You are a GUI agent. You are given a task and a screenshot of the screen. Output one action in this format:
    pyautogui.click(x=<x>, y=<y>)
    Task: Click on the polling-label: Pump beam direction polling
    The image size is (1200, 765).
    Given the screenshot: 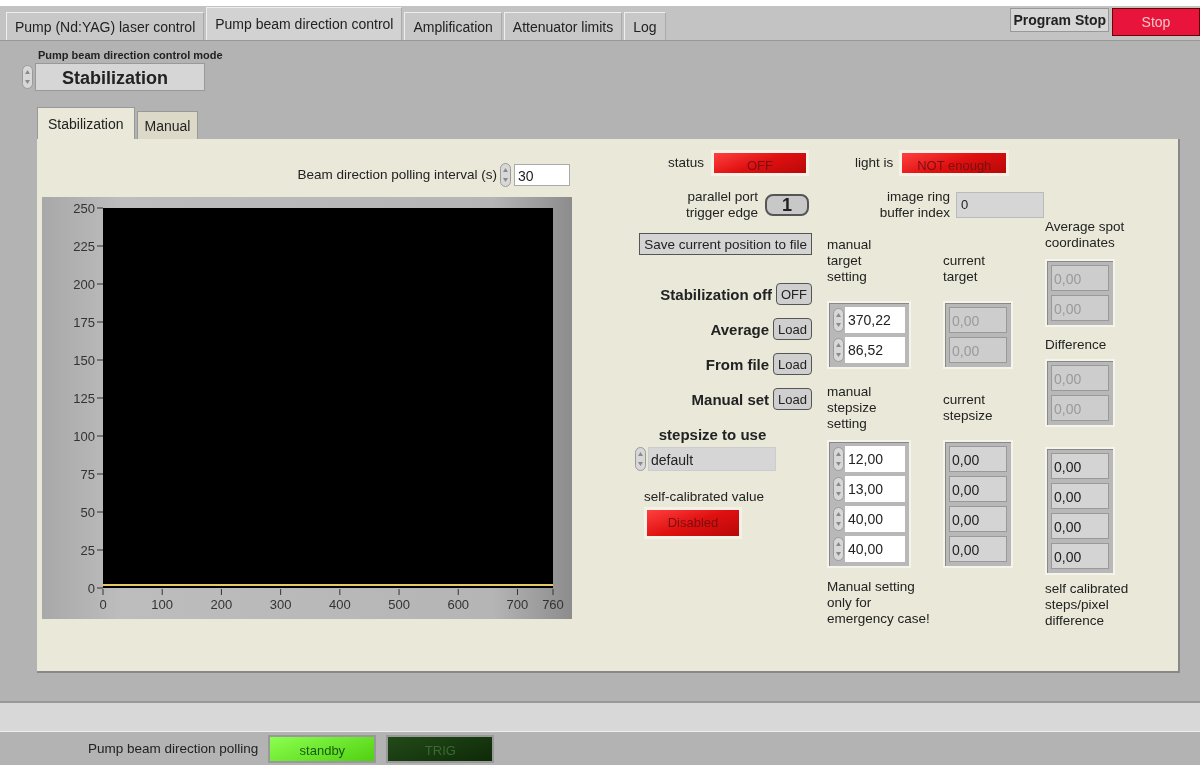 What is the action you would take?
    pyautogui.click(x=173, y=748)
    